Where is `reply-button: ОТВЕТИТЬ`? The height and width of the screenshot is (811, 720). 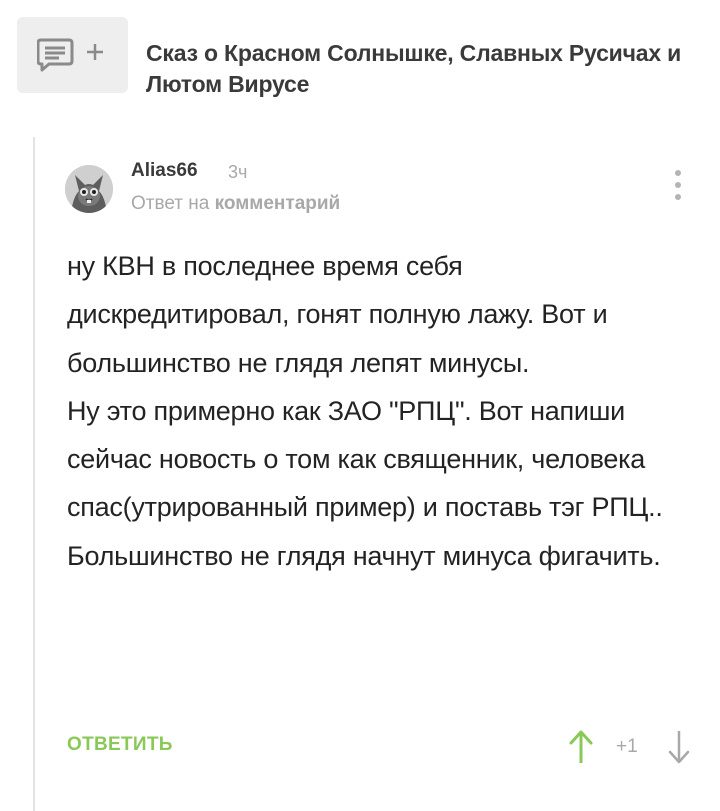 reply-button: ОТВЕТИТЬ is located at coordinates (120, 745).